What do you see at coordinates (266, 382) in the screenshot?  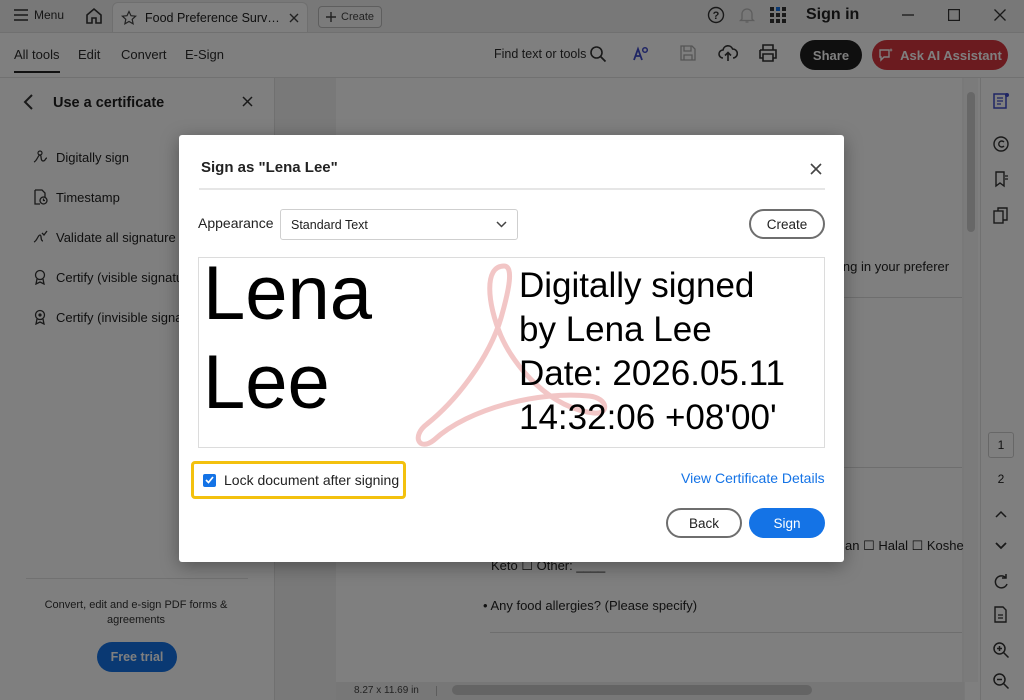 I see `signature-last-name: Lee` at bounding box center [266, 382].